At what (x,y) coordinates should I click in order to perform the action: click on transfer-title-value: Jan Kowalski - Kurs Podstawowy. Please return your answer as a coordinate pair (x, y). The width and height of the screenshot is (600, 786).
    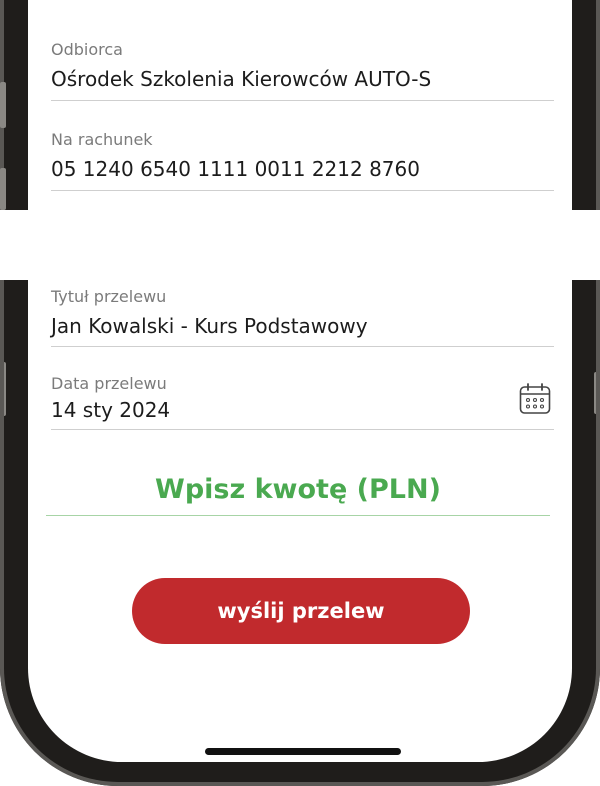
    Looking at the image, I should click on (209, 326).